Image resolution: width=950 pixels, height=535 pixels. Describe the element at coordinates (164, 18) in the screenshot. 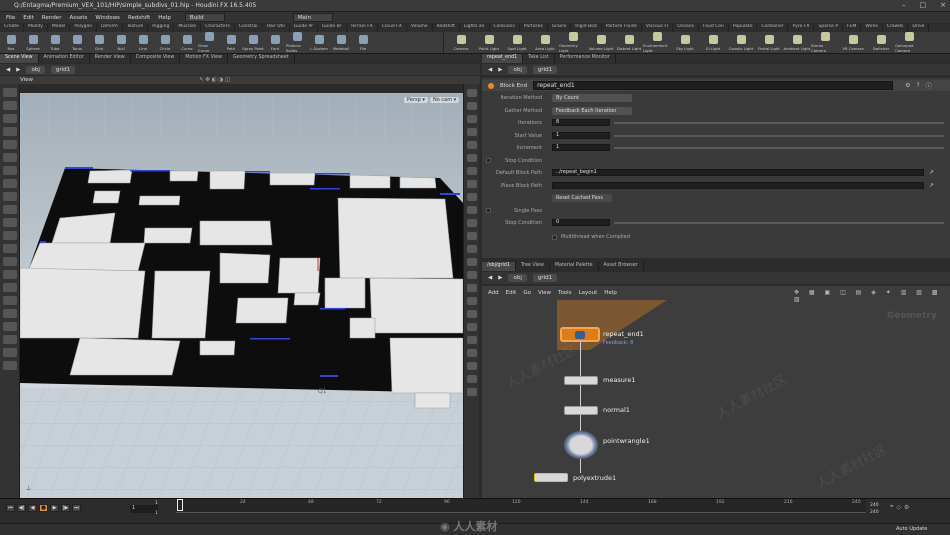

I see `menu-help: Help` at that location.